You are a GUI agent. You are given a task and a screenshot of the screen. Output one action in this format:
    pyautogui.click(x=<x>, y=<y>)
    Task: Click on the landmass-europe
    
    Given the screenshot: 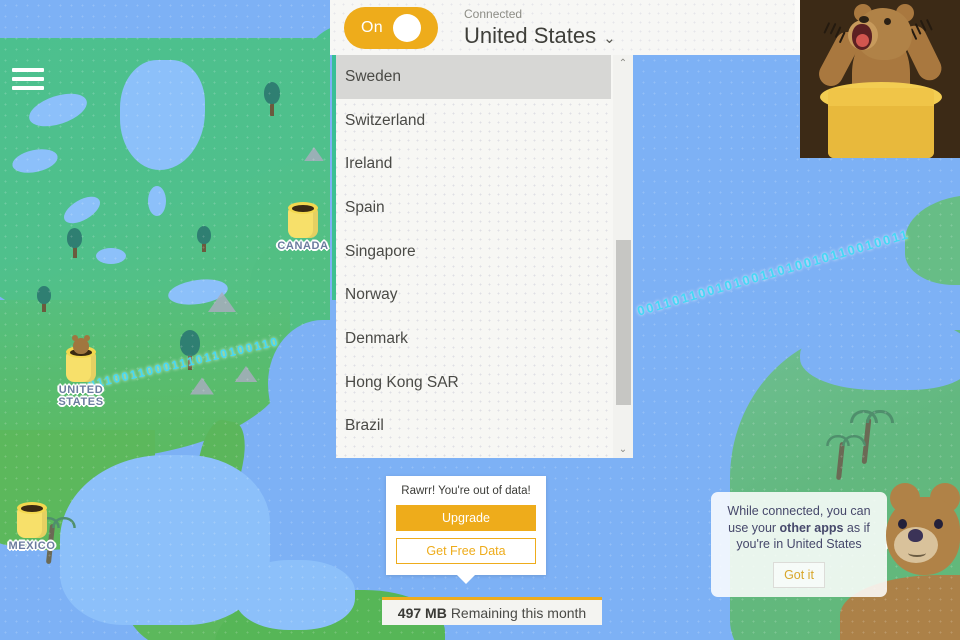 What is the action you would take?
    pyautogui.click(x=932, y=240)
    